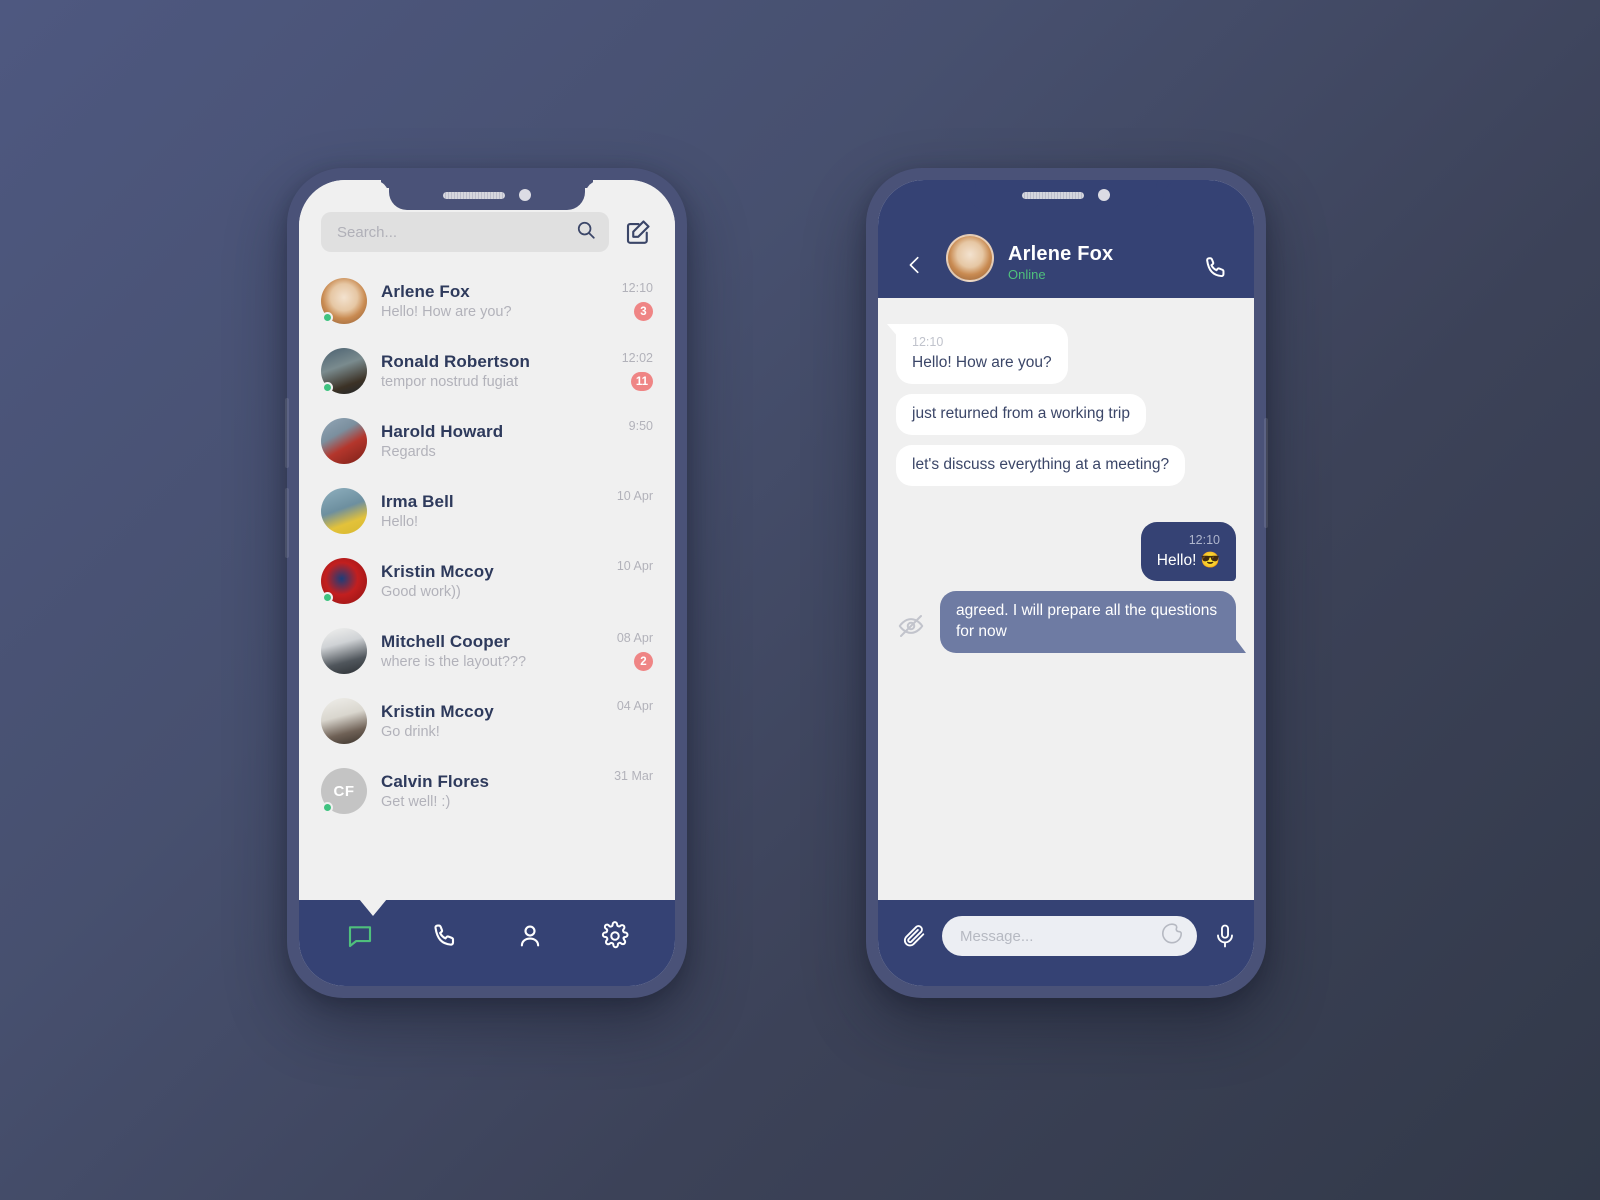 The width and height of the screenshot is (1600, 1200). Describe the element at coordinates (1216, 268) in the screenshot. I see `phone-call-icon` at that location.